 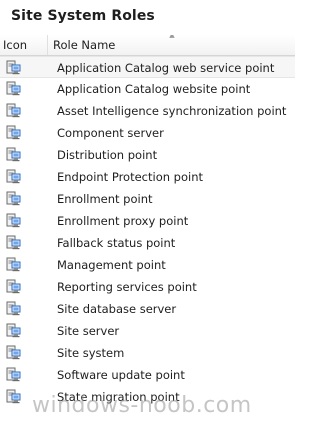 What do you see at coordinates (147, 331) in the screenshot?
I see `list-item: Site server` at bounding box center [147, 331].